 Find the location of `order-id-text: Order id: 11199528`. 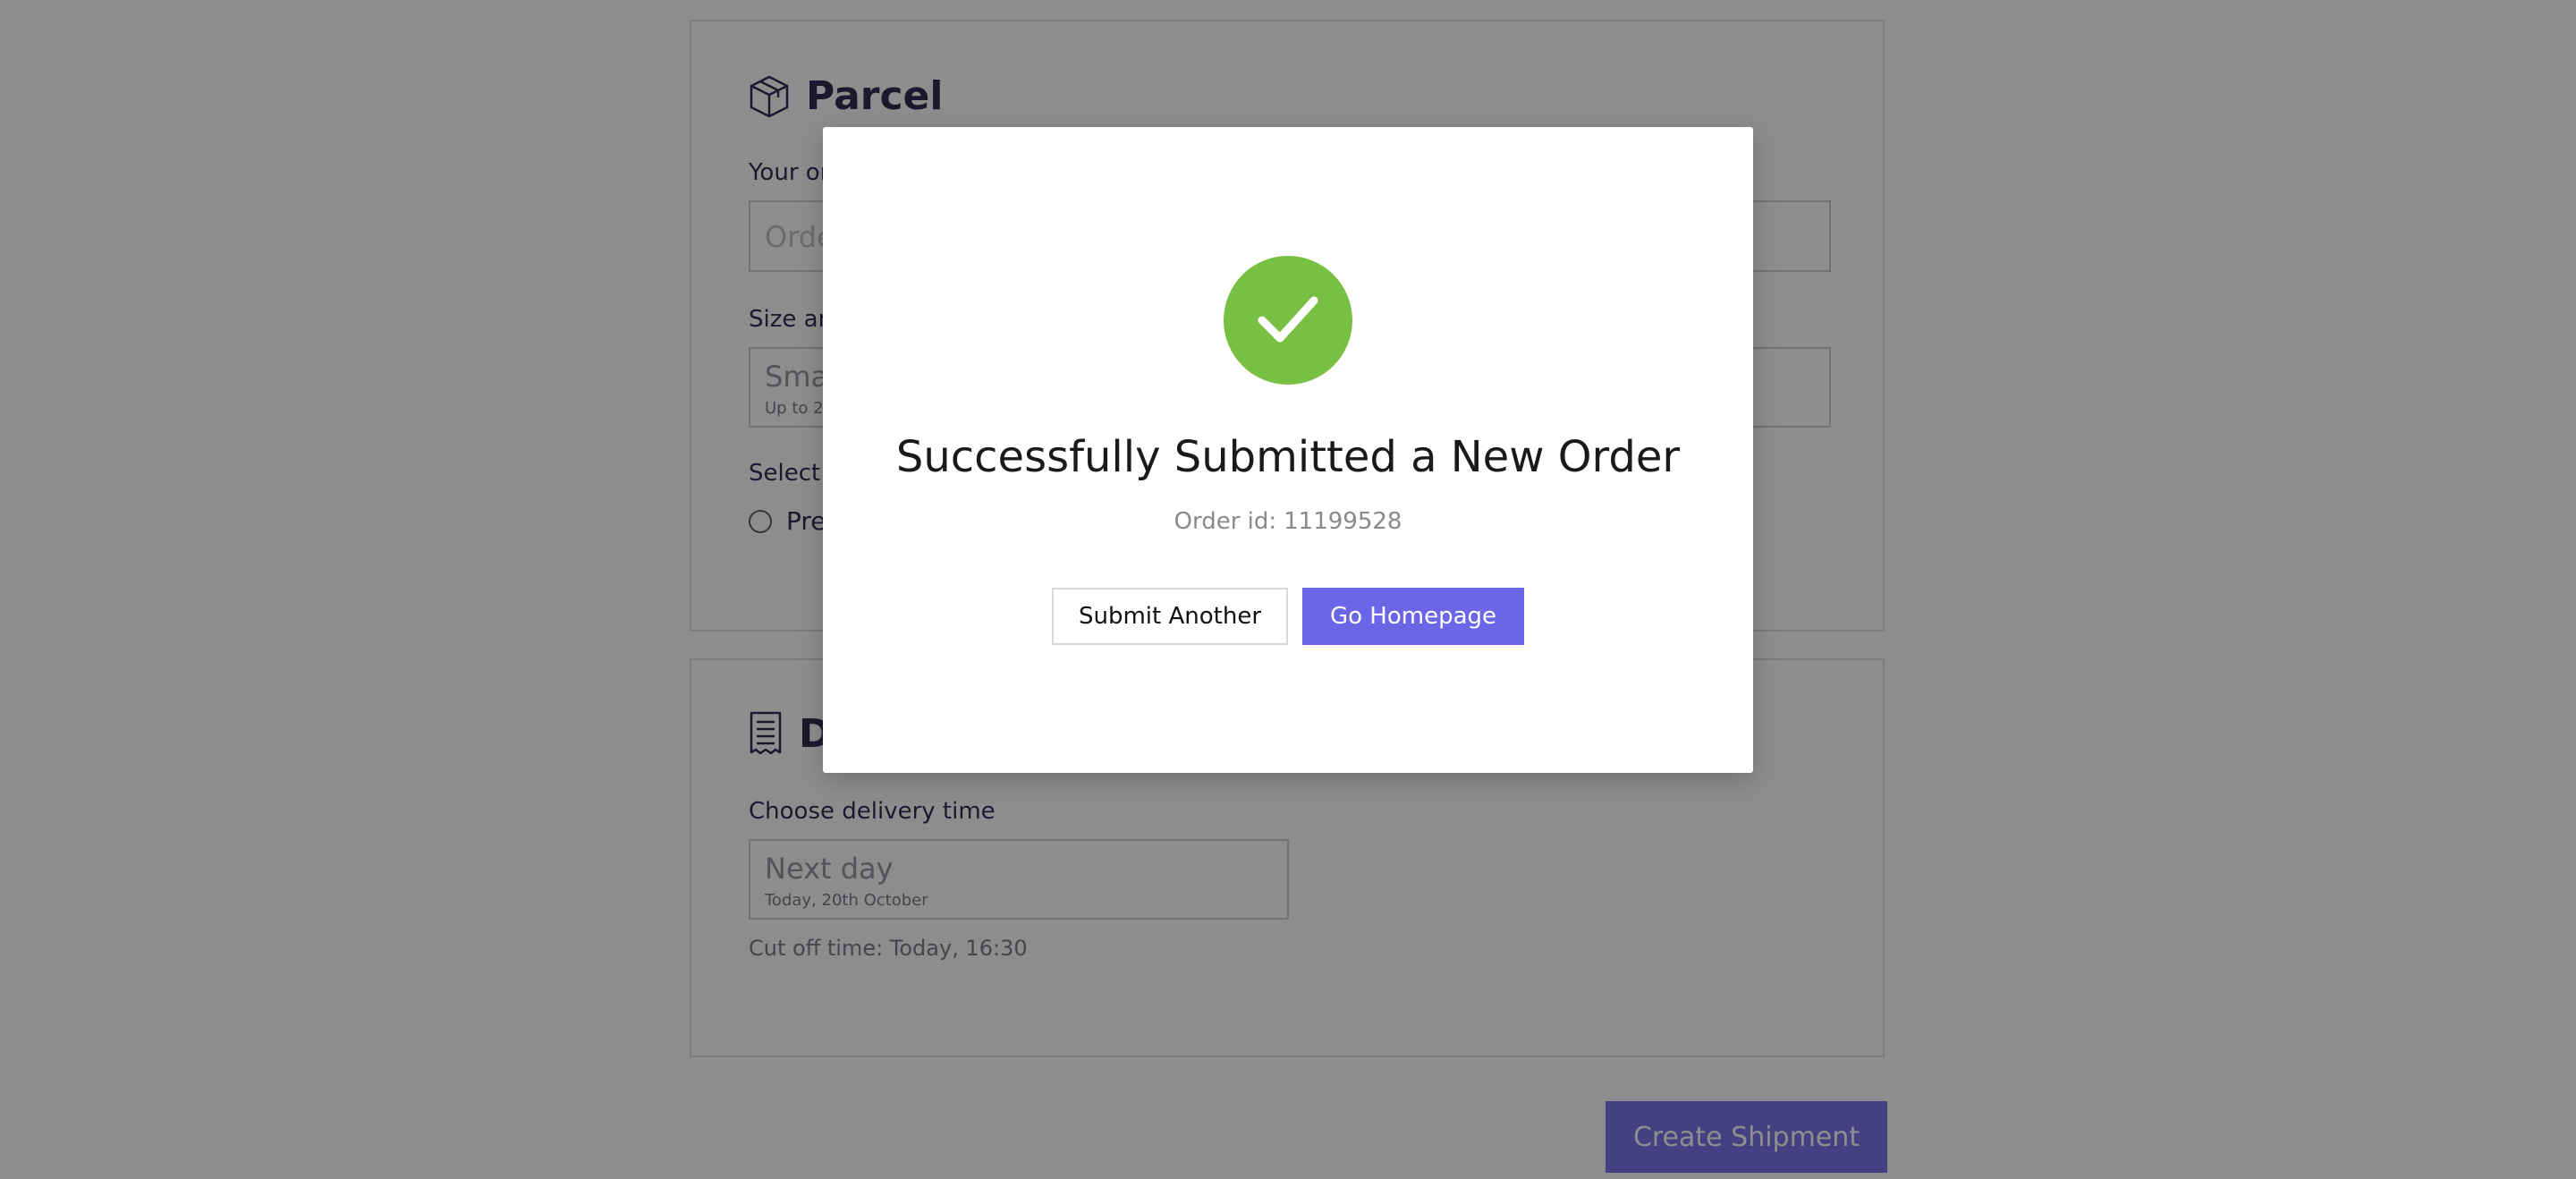

order-id-text: Order id: 11199528 is located at coordinates (1288, 522).